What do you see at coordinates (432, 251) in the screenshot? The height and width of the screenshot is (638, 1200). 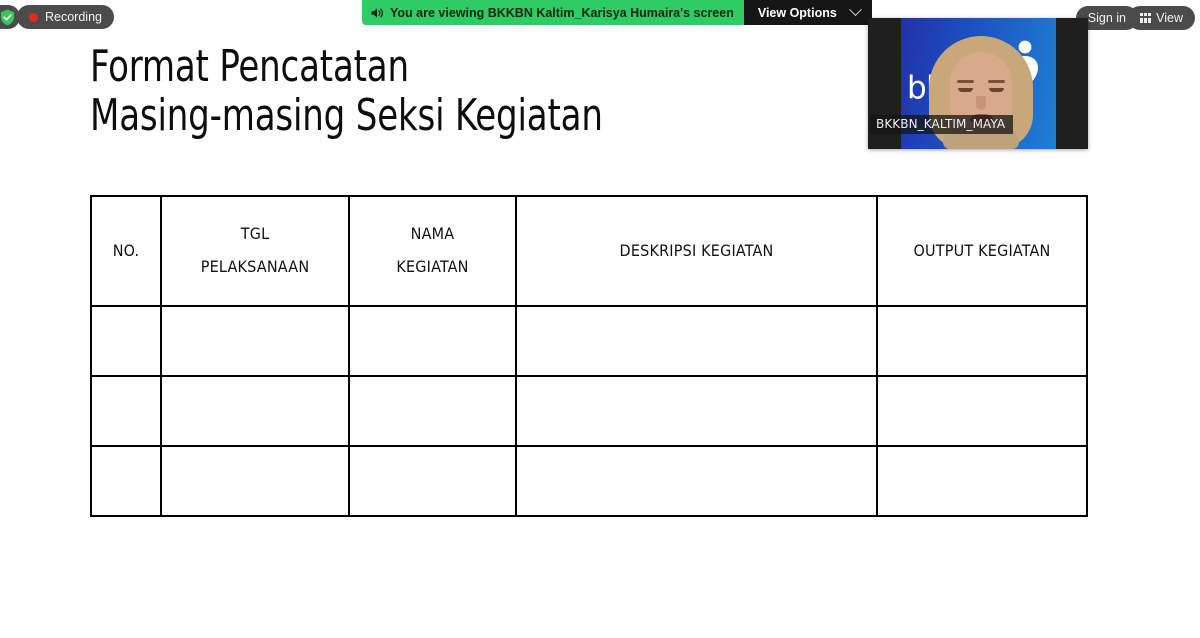 I see `table-header-cell-nama-kegiatan: NAMA KEGIATAN` at bounding box center [432, 251].